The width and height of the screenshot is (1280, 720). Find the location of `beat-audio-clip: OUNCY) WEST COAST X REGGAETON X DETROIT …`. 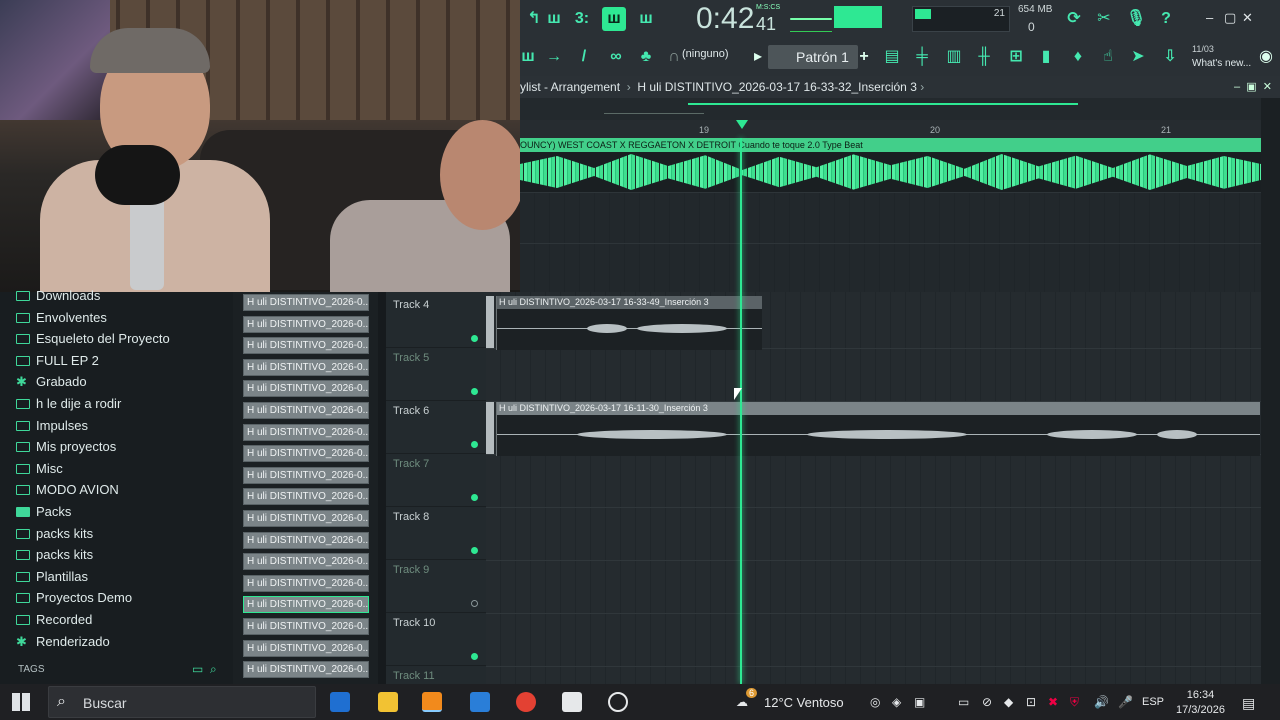

beat-audio-clip: OUNCY) WEST COAST X REGGAETON X DETROIT … is located at coordinates (890, 165).